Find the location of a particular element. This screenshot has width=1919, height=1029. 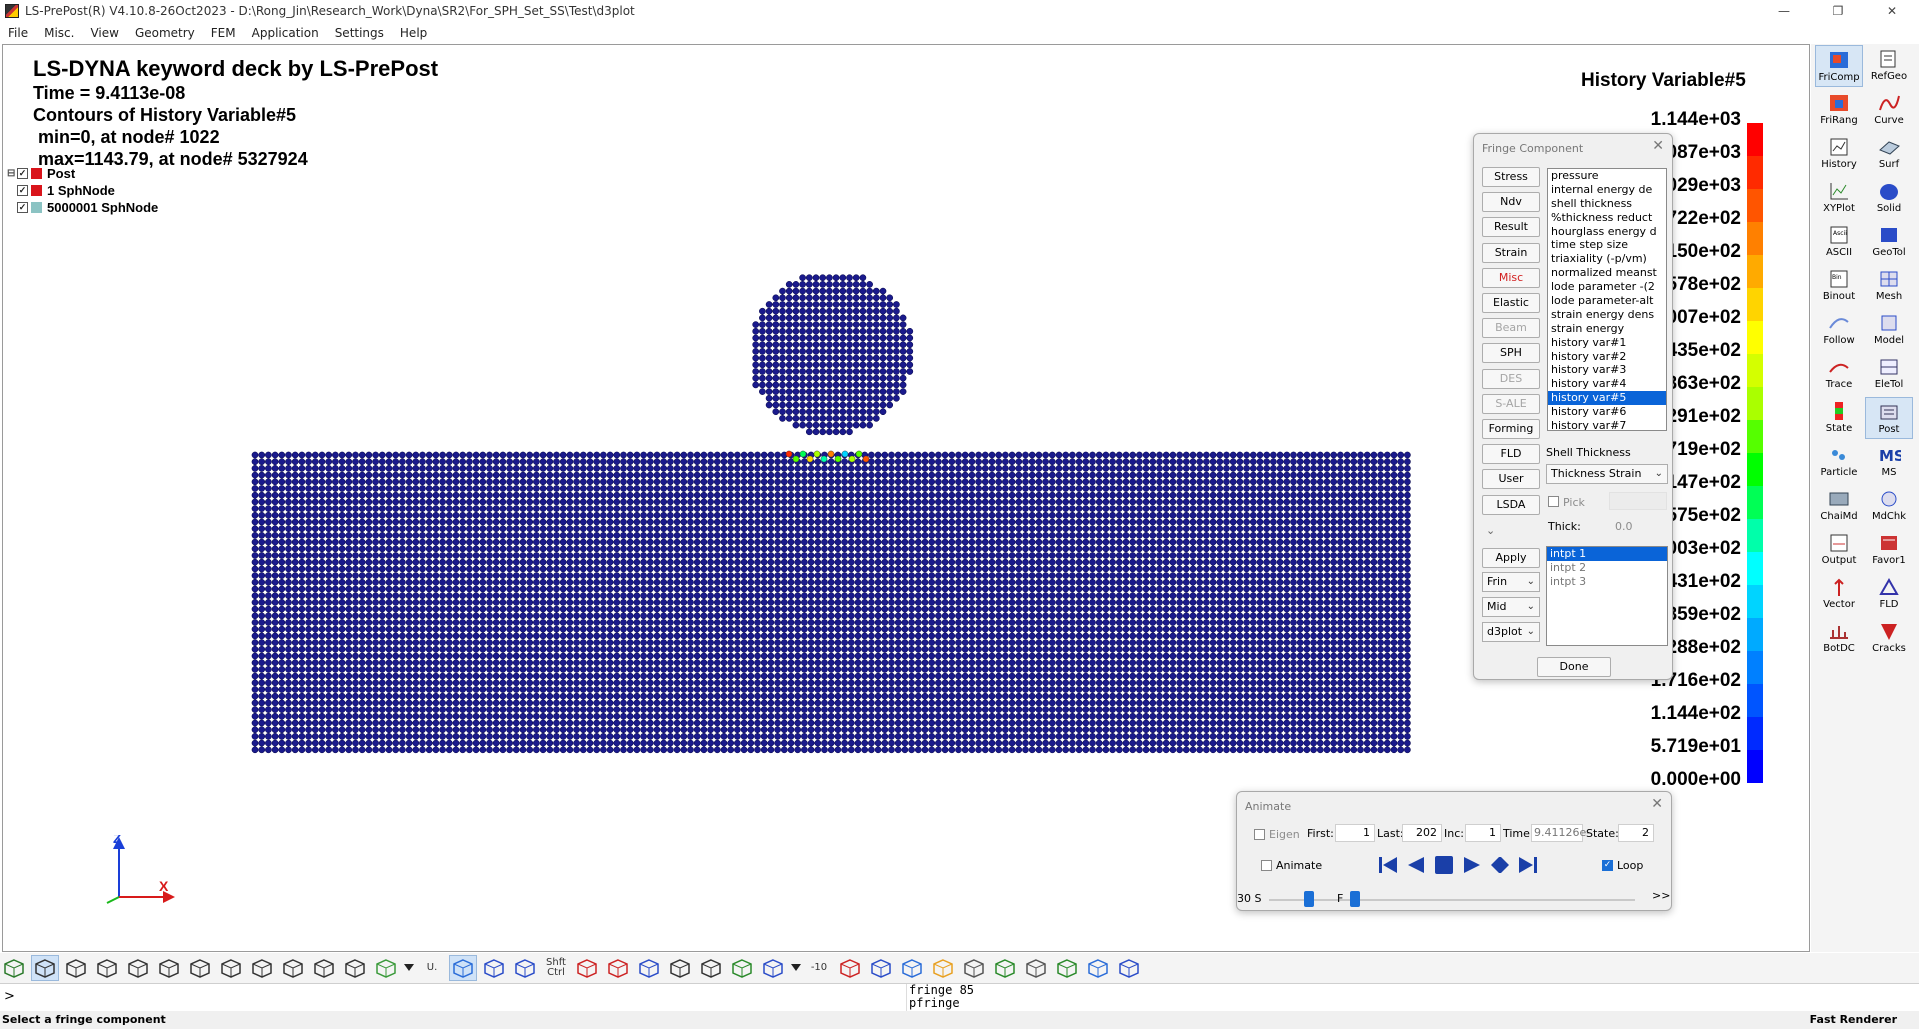

box-icon is located at coordinates (881, 968).